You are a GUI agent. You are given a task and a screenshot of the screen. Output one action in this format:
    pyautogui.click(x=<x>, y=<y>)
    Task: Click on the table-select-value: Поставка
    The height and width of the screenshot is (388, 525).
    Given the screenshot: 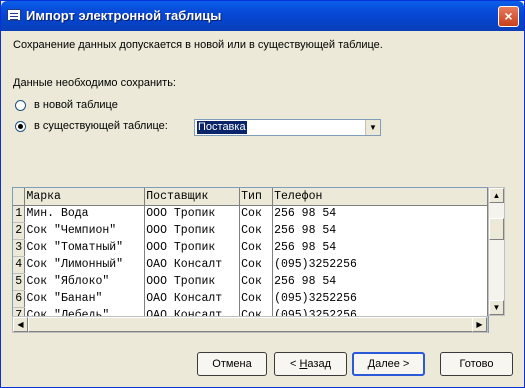 What is the action you would take?
    pyautogui.click(x=222, y=127)
    